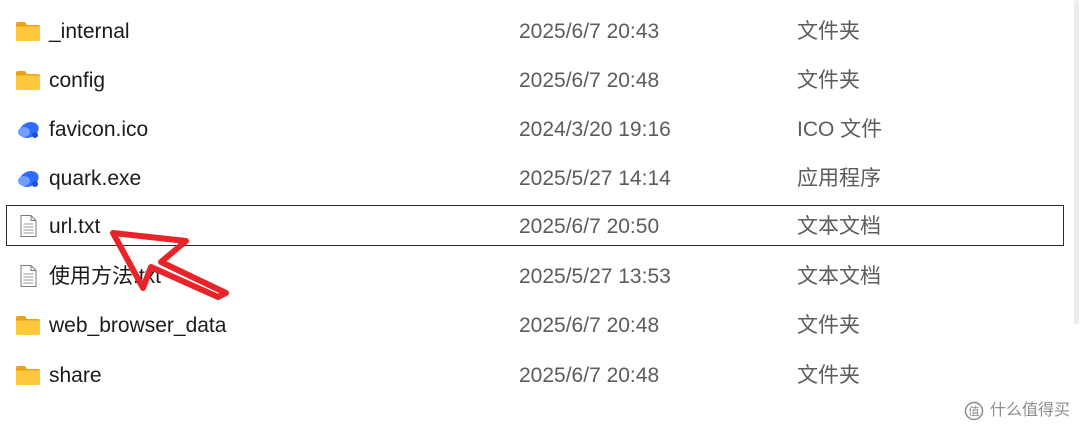 This screenshot has width=1080, height=431. I want to click on file-row-usage-txt: 使用方法.txt 2025/5/27 13:53 文本文档, so click(535, 275).